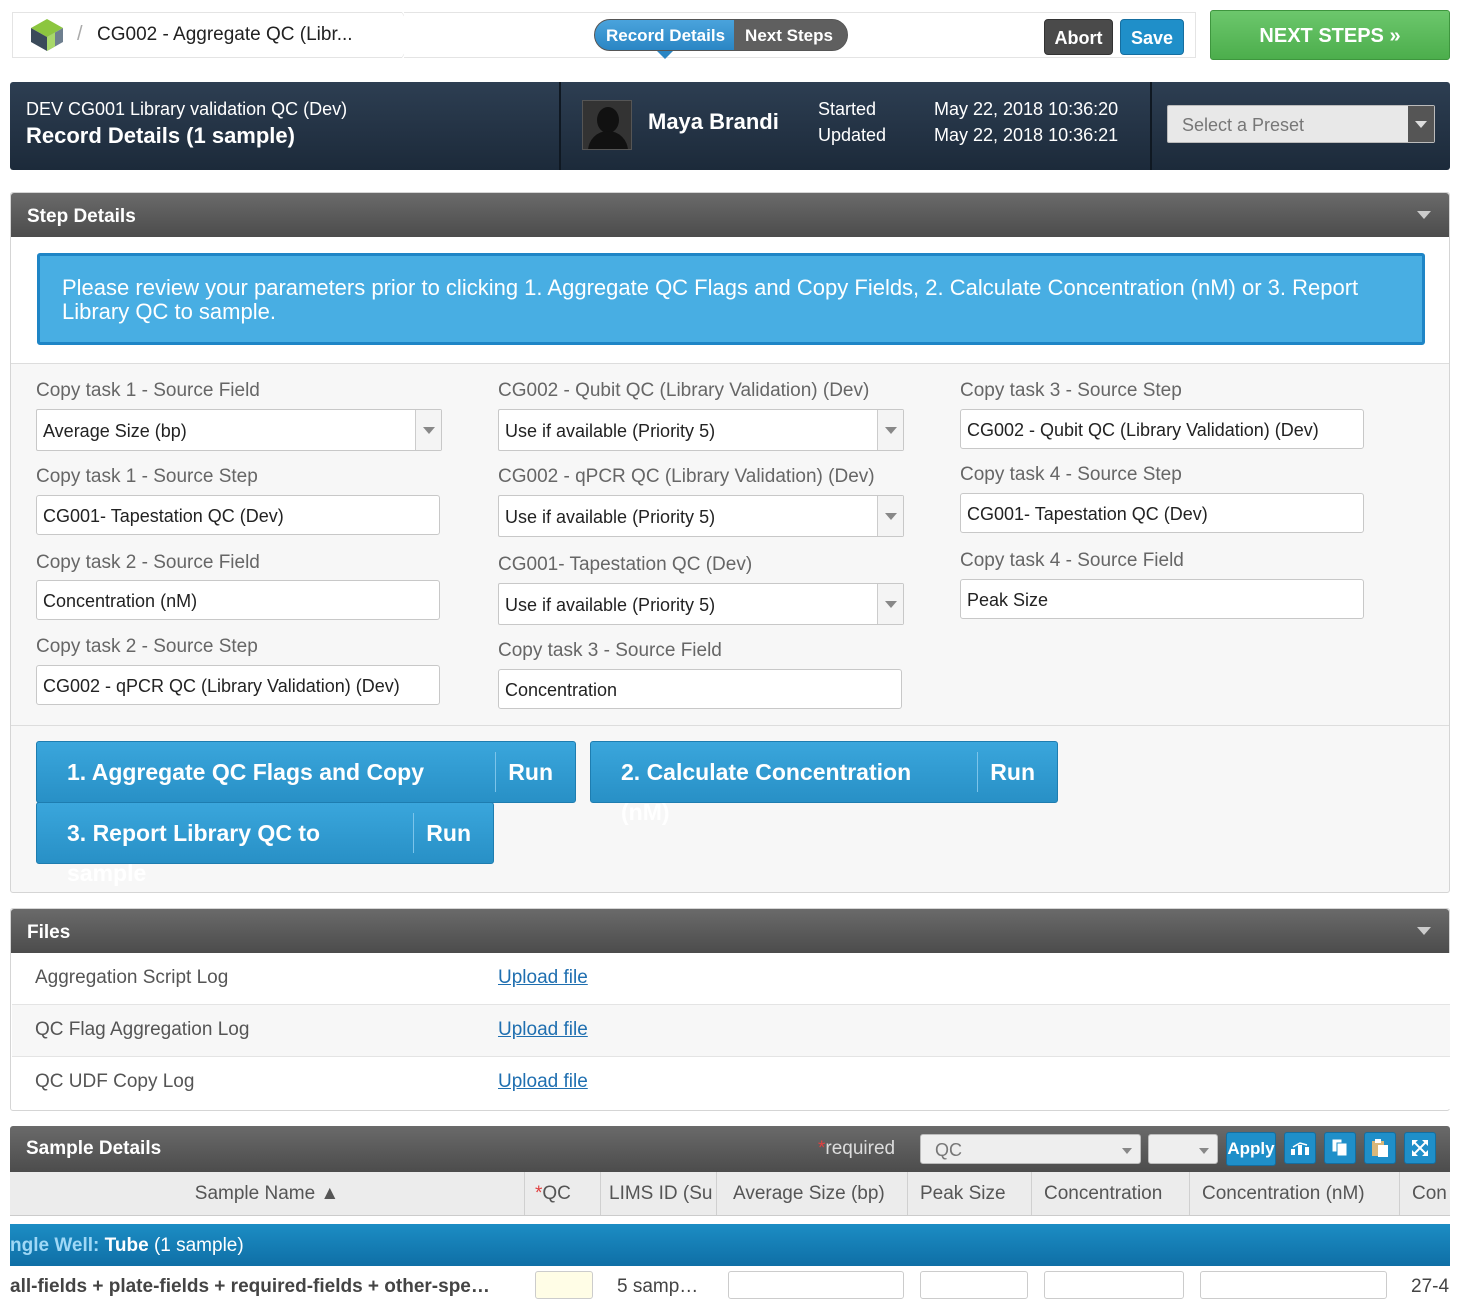  I want to click on field-label: Copy task 3 - Source Step, so click(1071, 390).